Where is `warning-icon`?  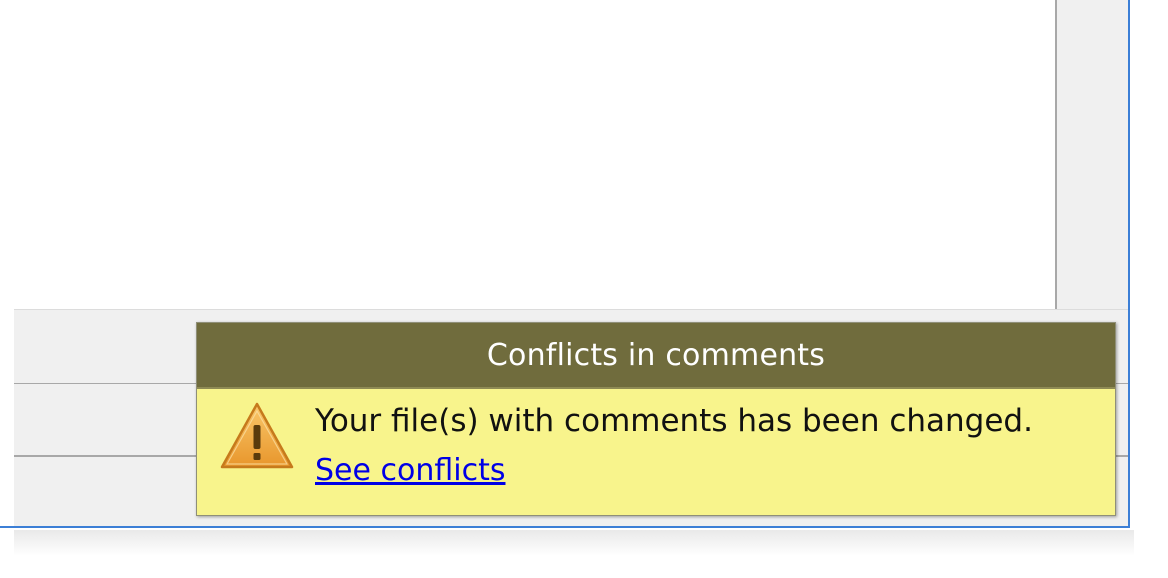
warning-icon is located at coordinates (257, 435).